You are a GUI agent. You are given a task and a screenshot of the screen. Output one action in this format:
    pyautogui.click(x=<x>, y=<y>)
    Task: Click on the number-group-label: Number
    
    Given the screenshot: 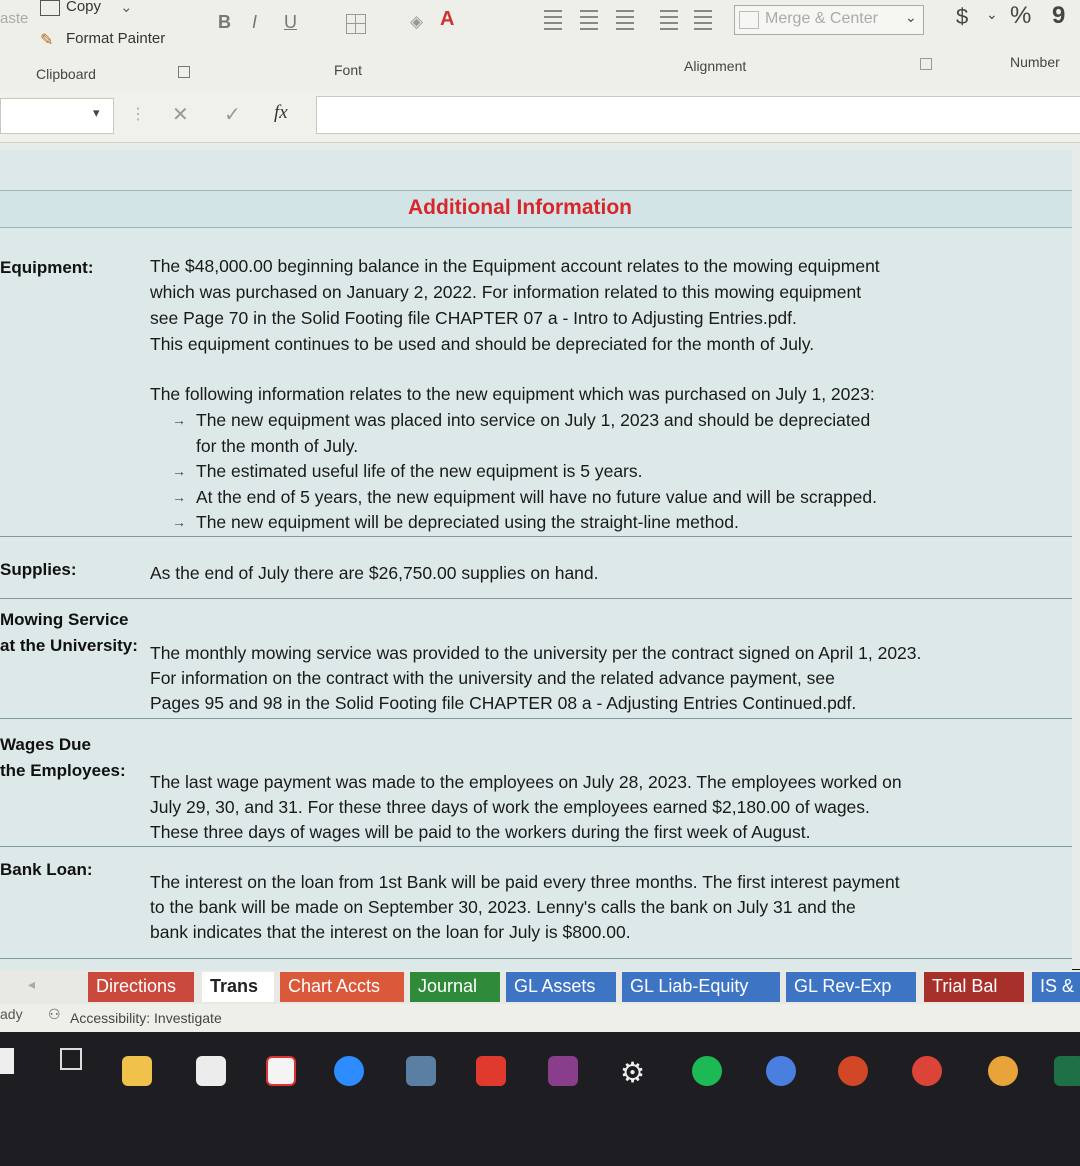 What is the action you would take?
    pyautogui.click(x=1035, y=62)
    